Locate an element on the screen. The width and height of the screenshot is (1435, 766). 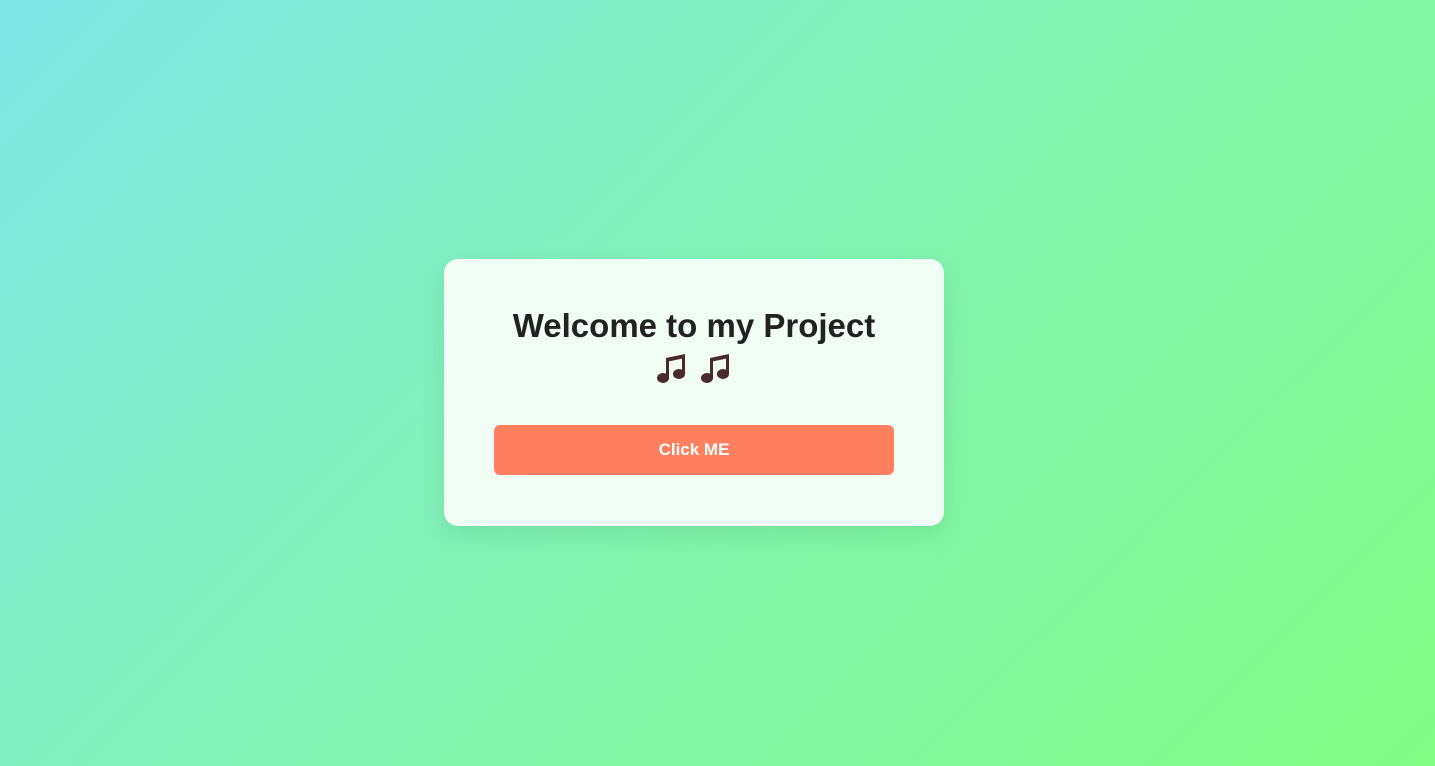
music-notes-row is located at coordinates (694, 369).